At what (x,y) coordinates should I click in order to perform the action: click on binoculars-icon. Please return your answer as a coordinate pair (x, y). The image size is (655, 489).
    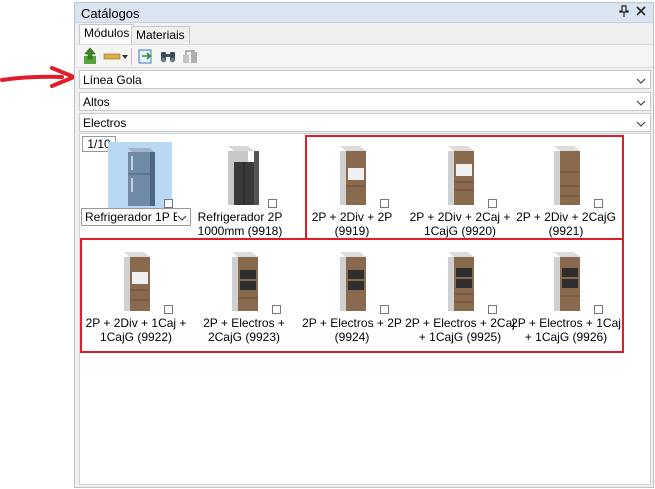
    Looking at the image, I should click on (168, 56).